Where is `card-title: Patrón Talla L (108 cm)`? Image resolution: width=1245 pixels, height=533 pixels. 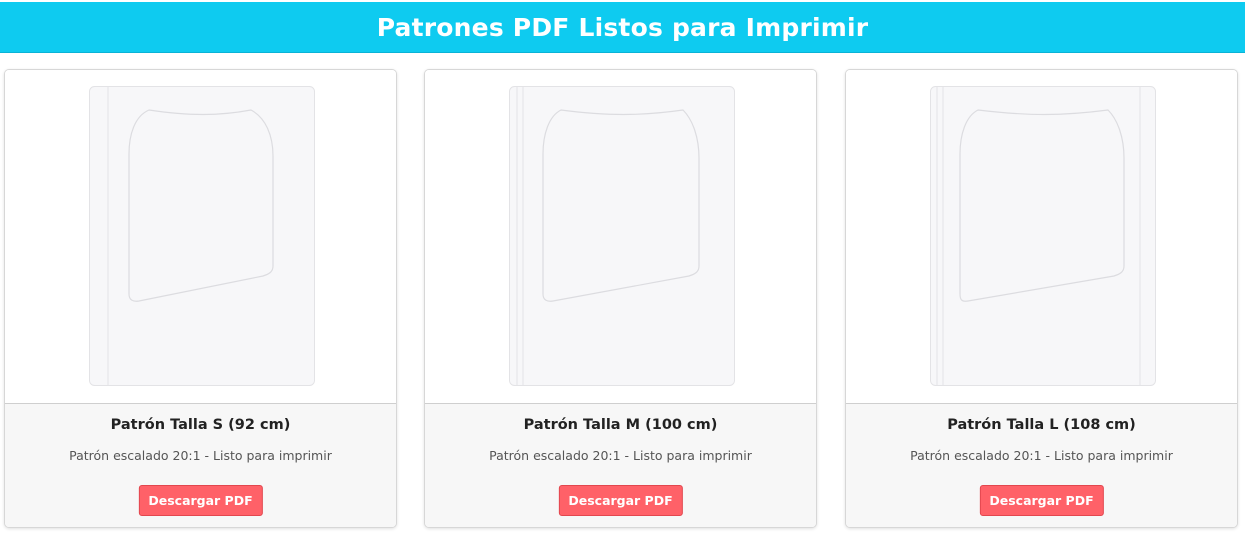
card-title: Patrón Talla L (108 cm) is located at coordinates (1041, 425).